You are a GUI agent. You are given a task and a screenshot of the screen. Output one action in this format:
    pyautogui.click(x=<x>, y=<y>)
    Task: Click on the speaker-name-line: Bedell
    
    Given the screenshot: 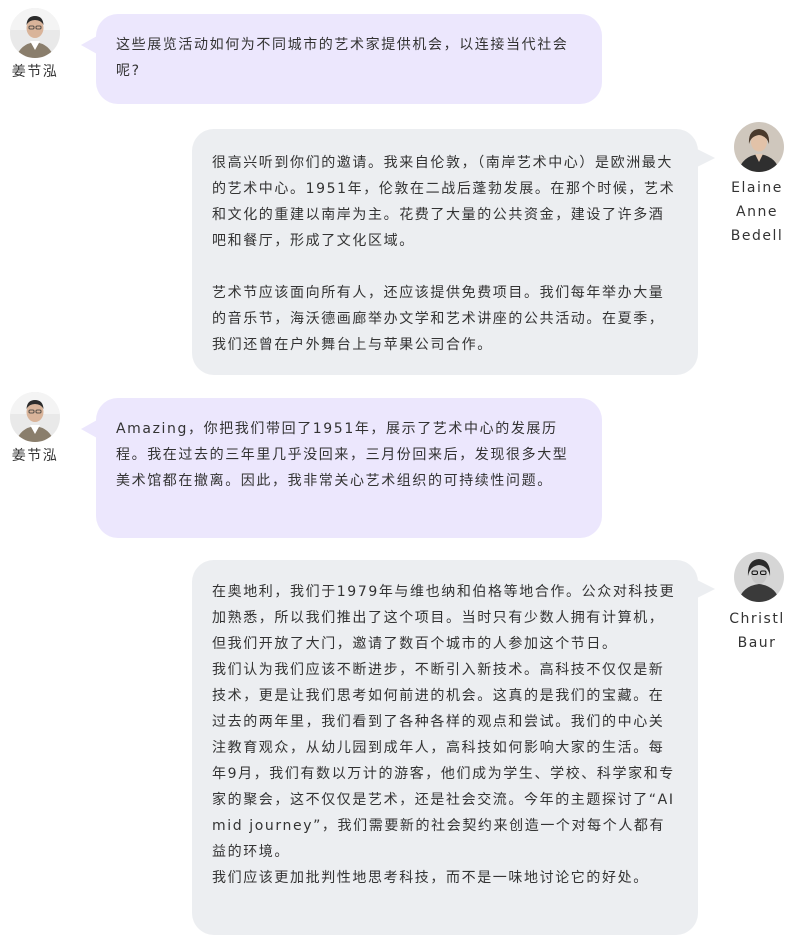 What is the action you would take?
    pyautogui.click(x=757, y=236)
    